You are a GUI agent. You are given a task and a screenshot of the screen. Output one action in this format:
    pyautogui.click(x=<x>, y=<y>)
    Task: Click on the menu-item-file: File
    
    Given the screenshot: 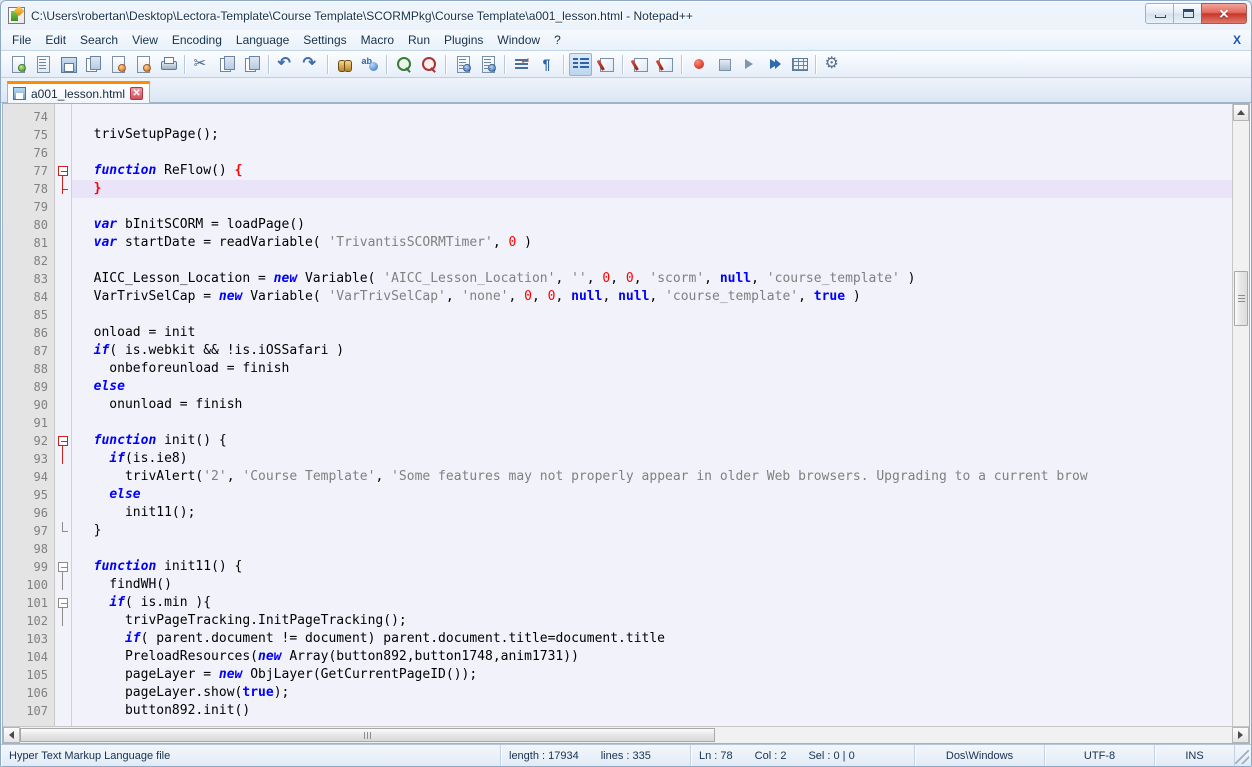 What is the action you would take?
    pyautogui.click(x=21, y=40)
    